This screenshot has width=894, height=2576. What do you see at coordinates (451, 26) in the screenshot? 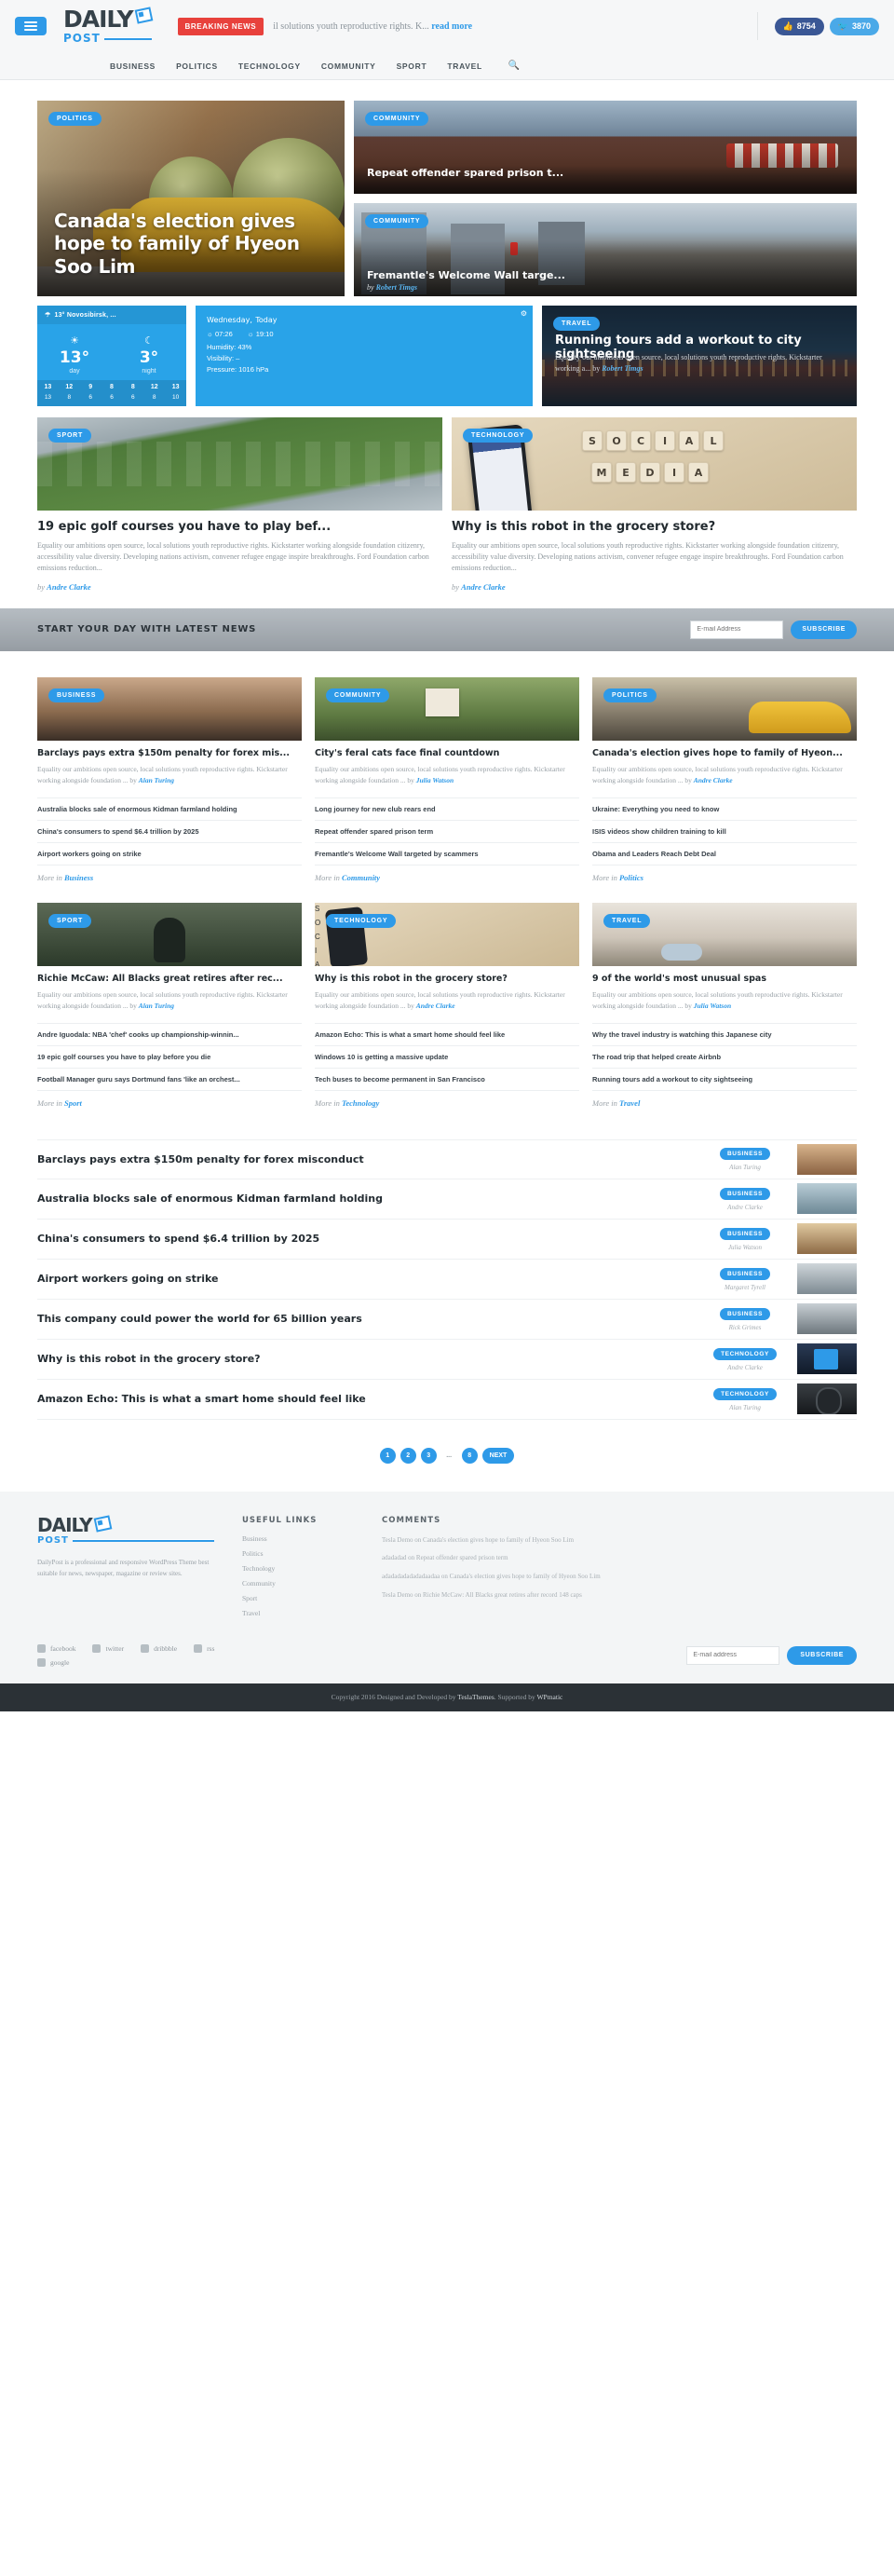
I see `read-more-link: read more` at bounding box center [451, 26].